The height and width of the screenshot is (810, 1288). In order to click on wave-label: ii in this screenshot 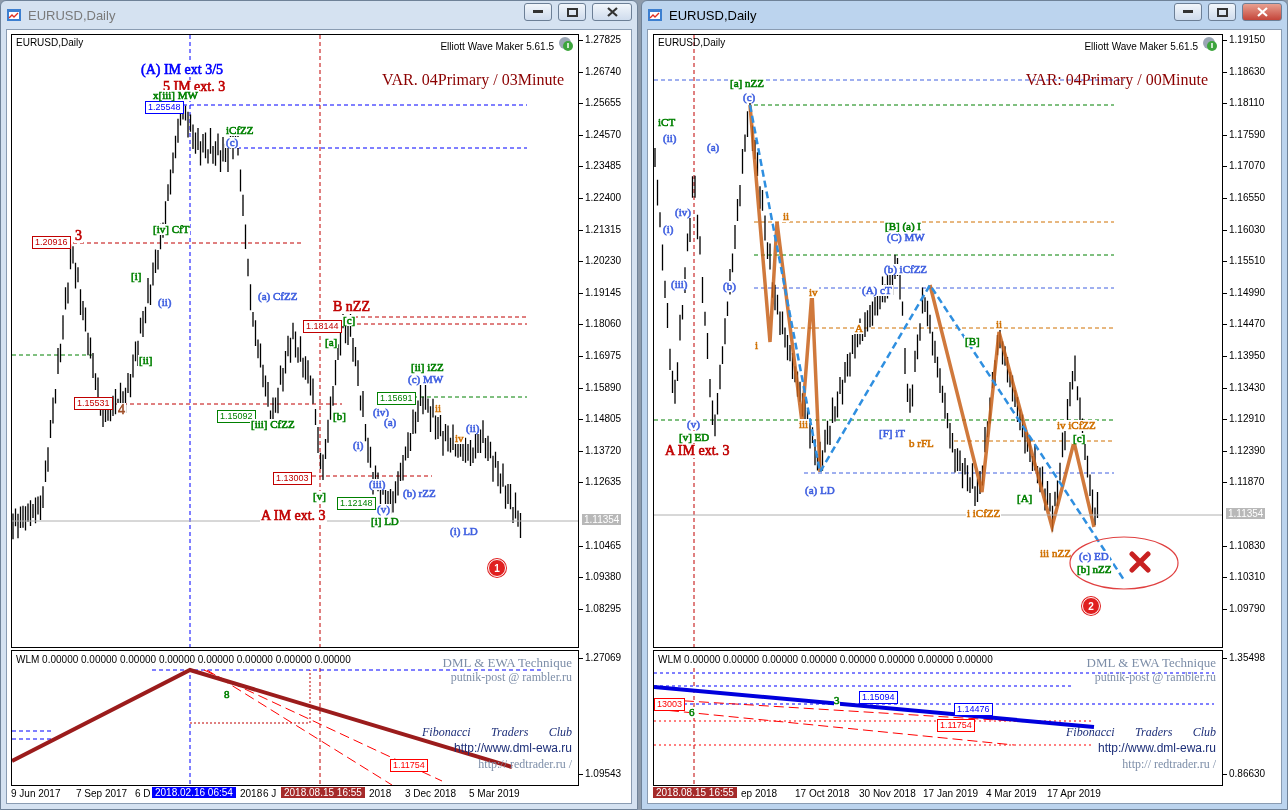, I will do `click(786, 216)`.